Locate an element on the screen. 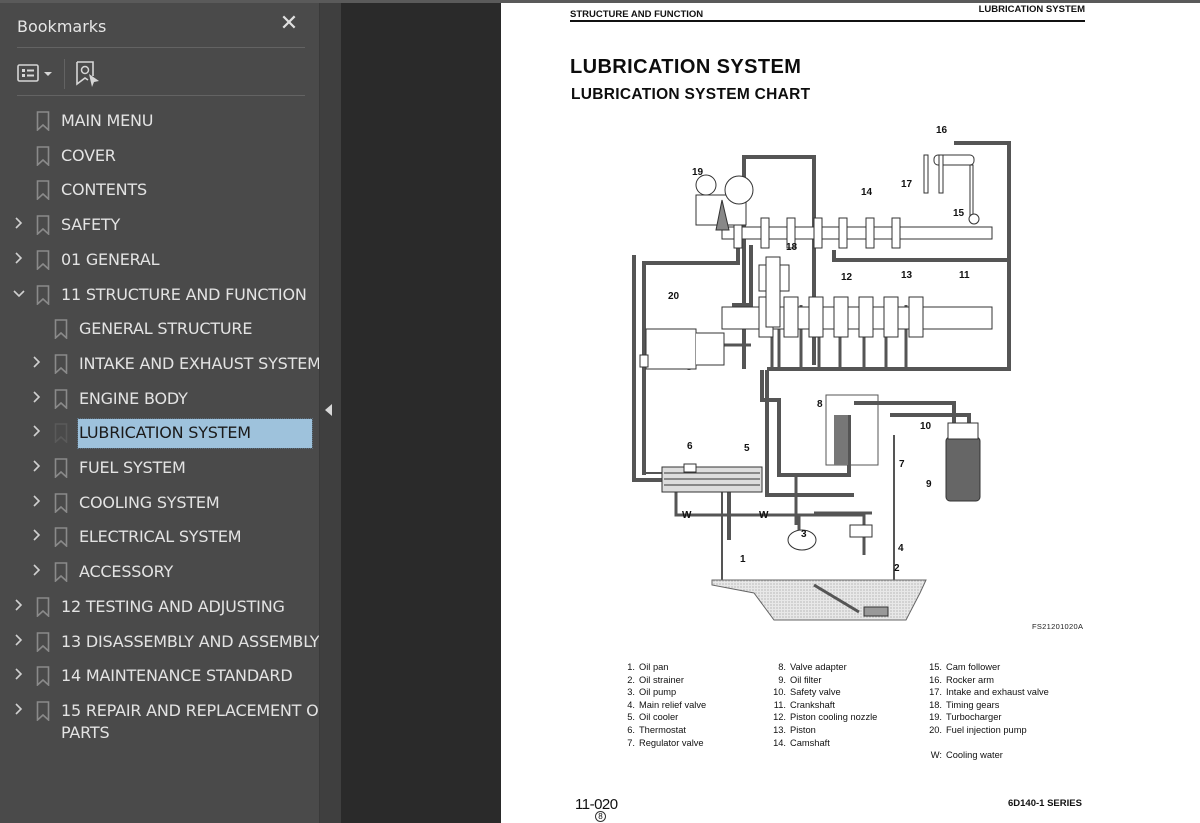 This screenshot has width=1200, height=823. bookmark-item: INTAKE AND EXHAUST SYSTEM is located at coordinates (160, 364).